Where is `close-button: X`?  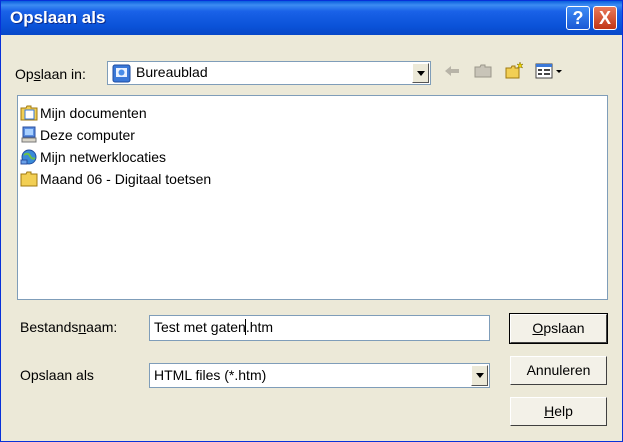
close-button: X is located at coordinates (605, 18).